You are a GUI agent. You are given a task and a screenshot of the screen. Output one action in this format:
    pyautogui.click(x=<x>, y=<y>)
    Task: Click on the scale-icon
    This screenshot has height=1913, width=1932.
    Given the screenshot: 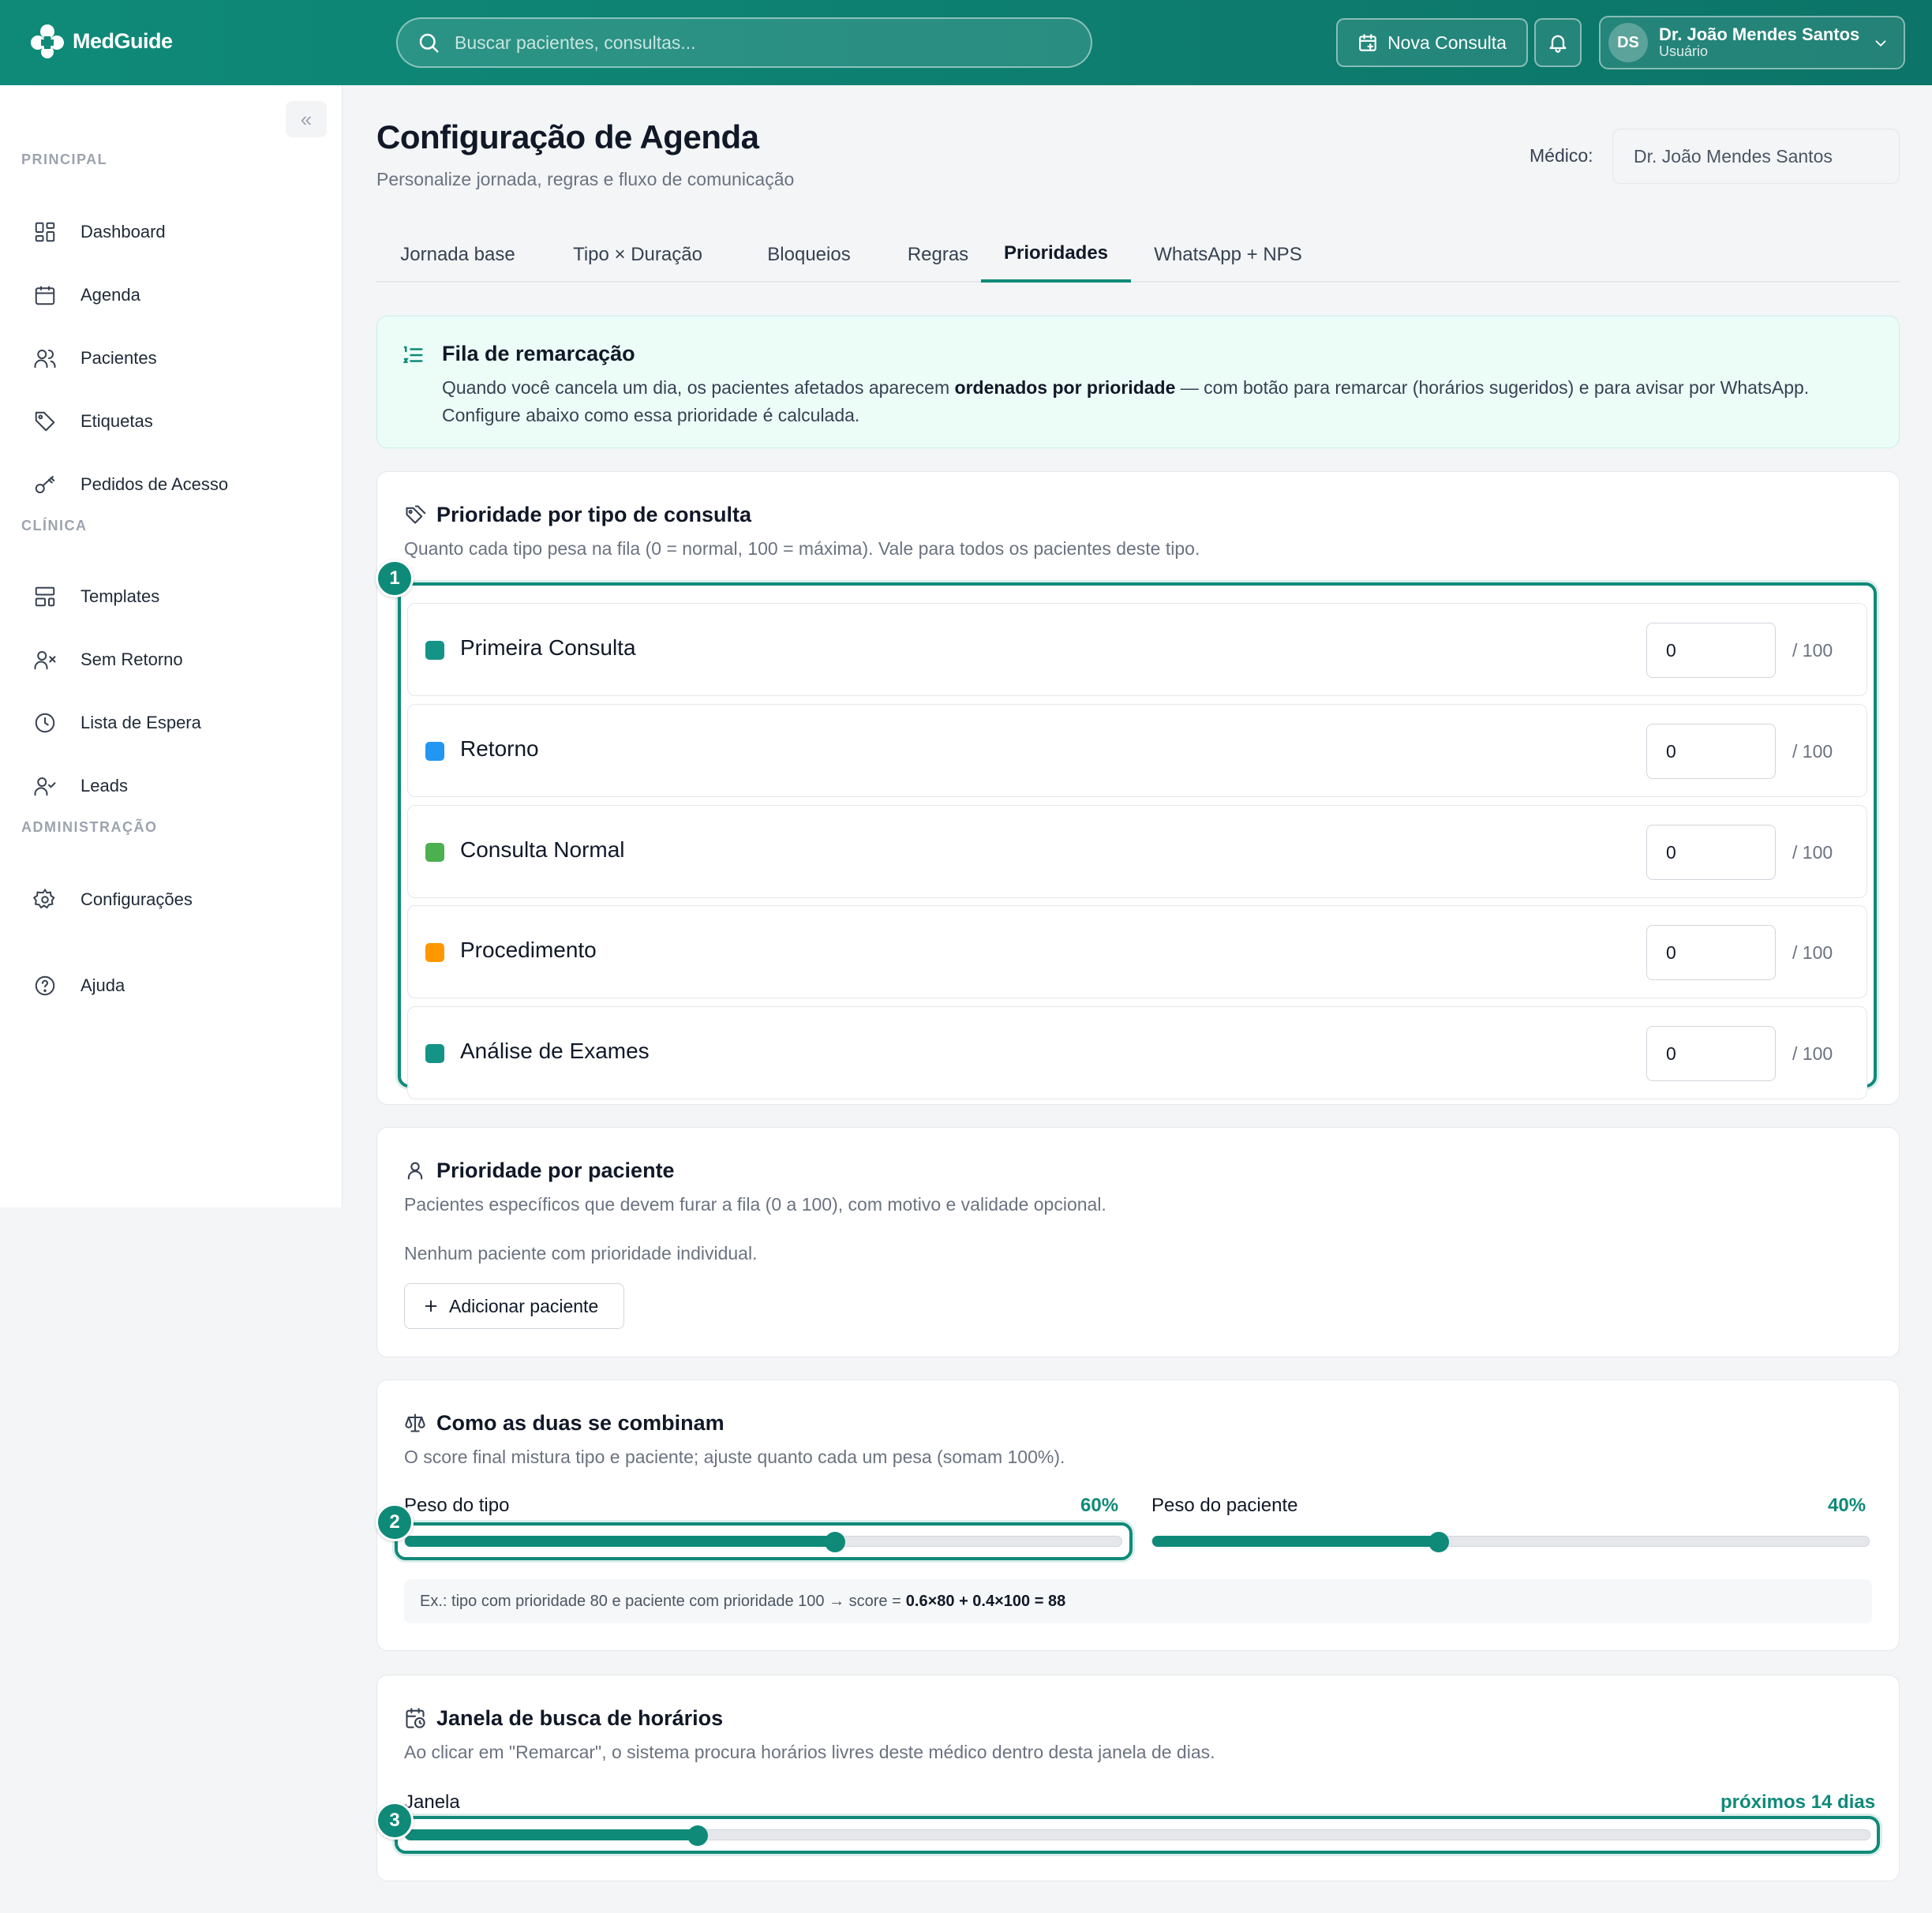 What is the action you would take?
    pyautogui.click(x=415, y=1422)
    